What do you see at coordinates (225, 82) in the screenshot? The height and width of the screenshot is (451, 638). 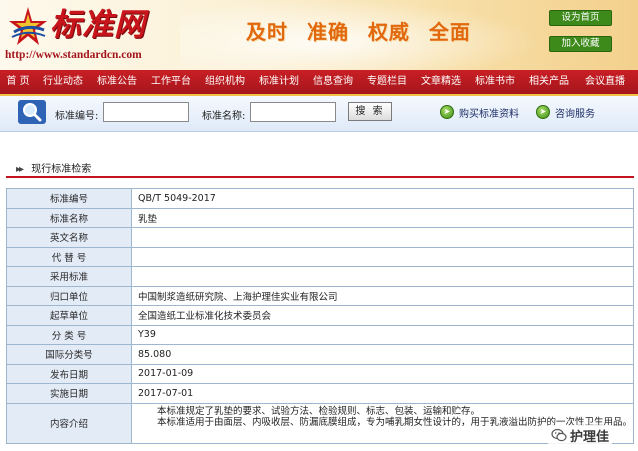 I see `nav-item-organizations: 组织机构` at bounding box center [225, 82].